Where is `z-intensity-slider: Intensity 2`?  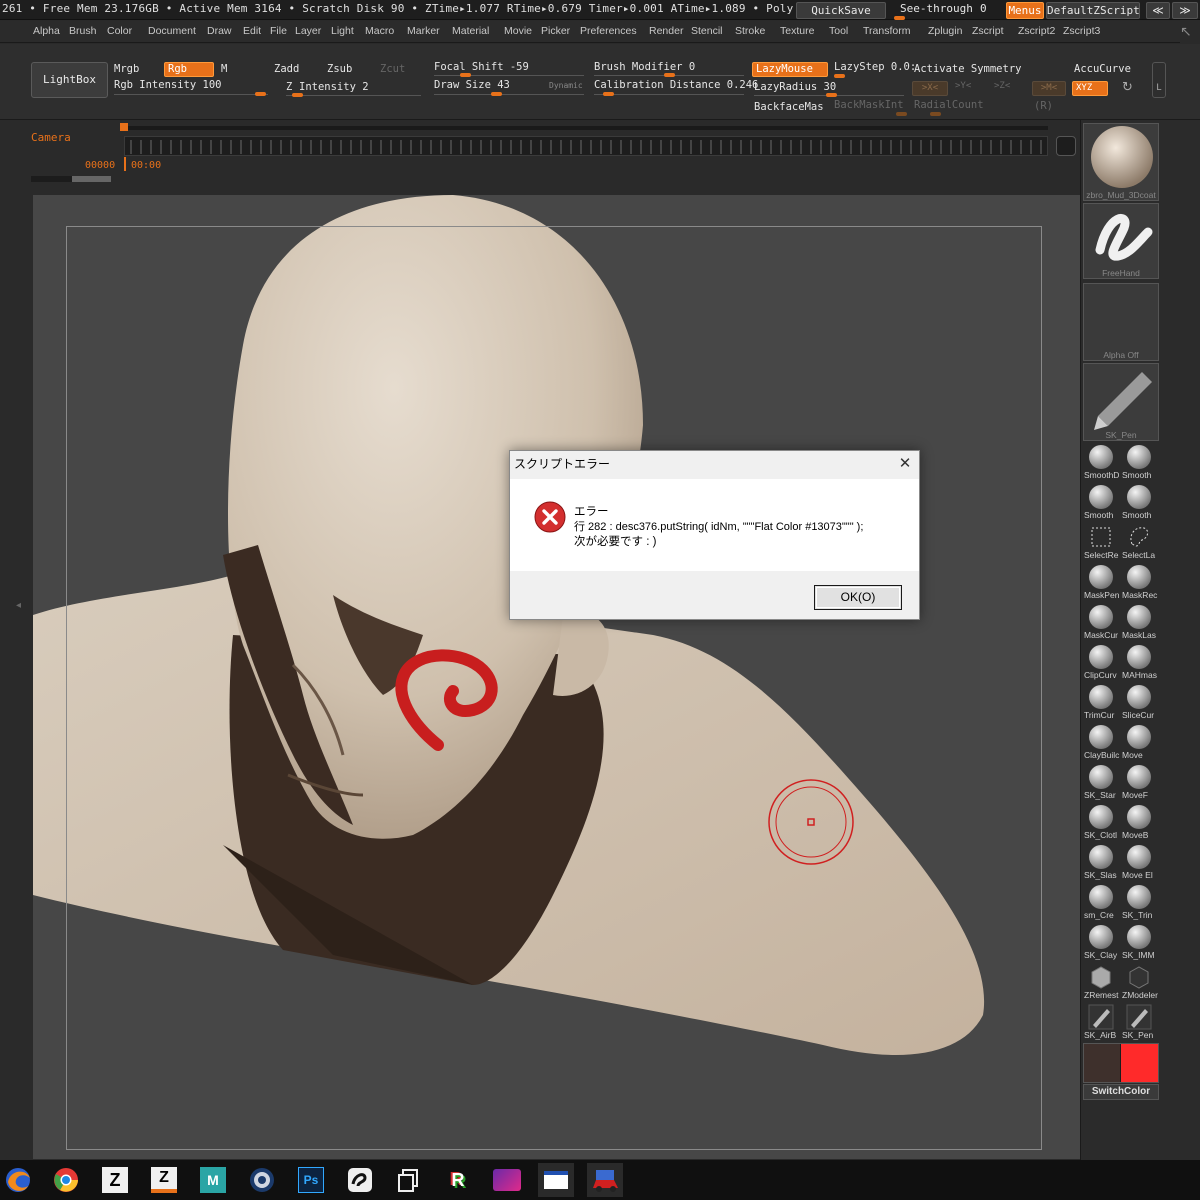
z-intensity-slider: Intensity 2 is located at coordinates (334, 87).